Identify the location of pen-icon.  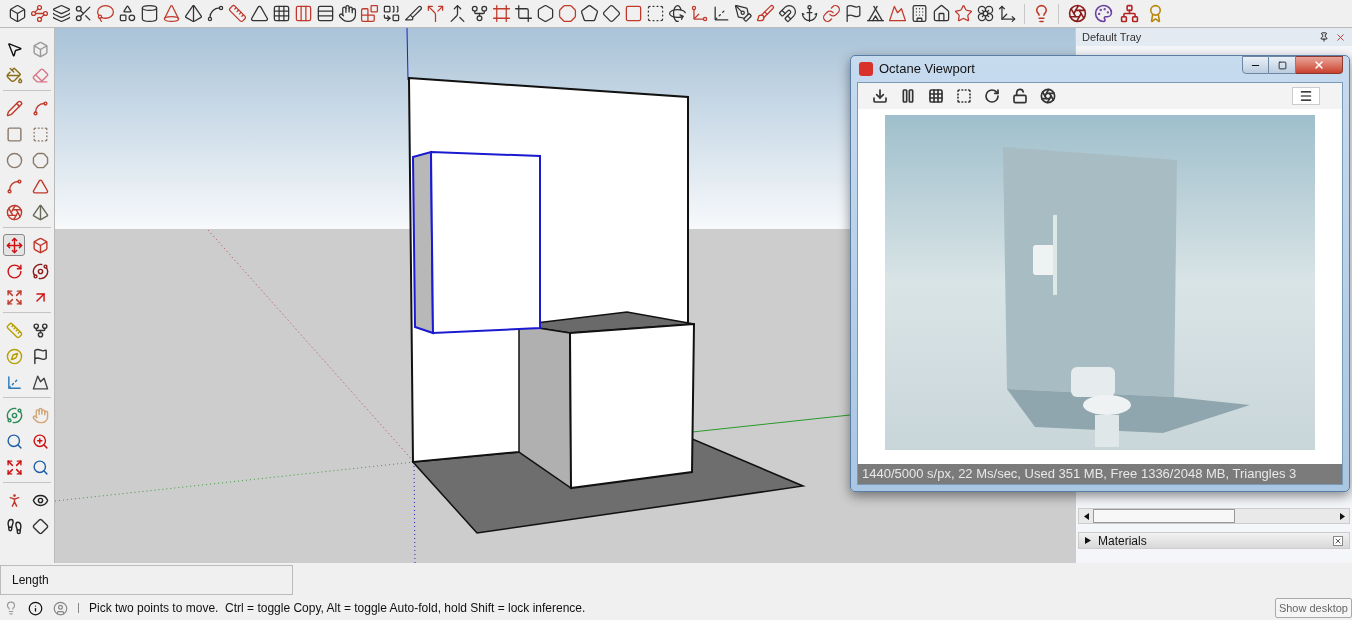
(743, 13).